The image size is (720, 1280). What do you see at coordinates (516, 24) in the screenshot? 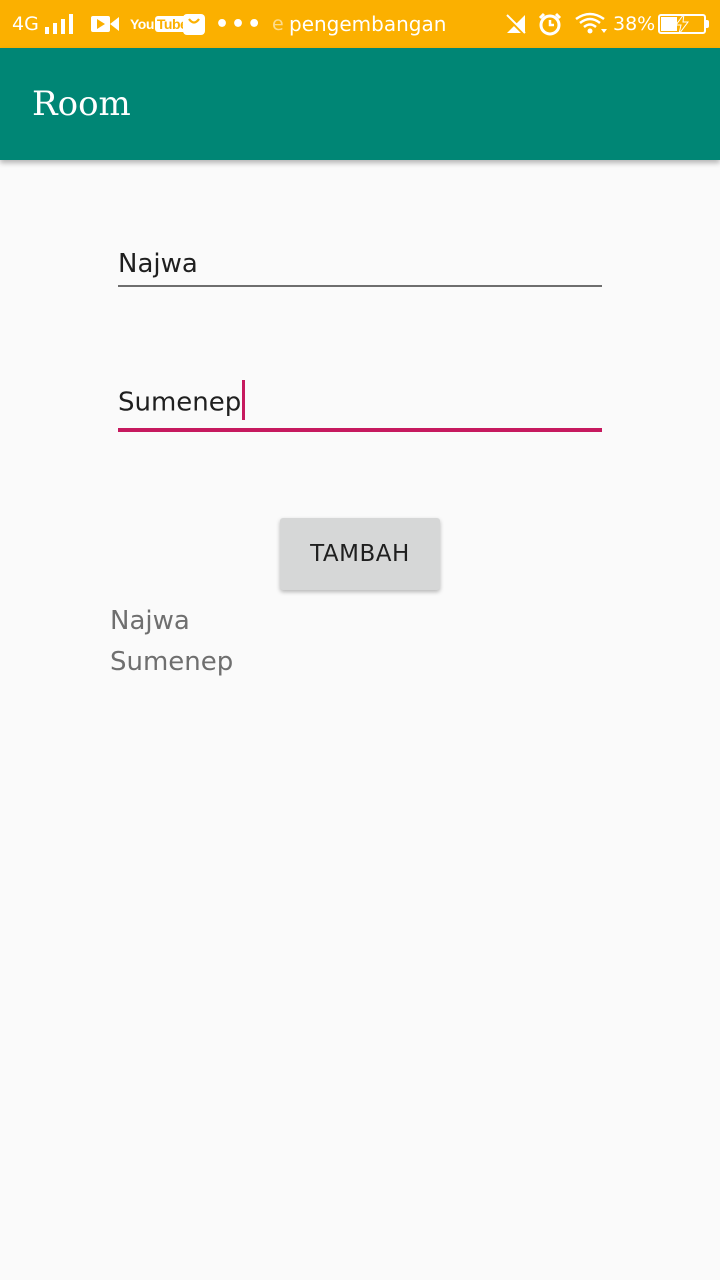
I see `vibrate-off-icon` at bounding box center [516, 24].